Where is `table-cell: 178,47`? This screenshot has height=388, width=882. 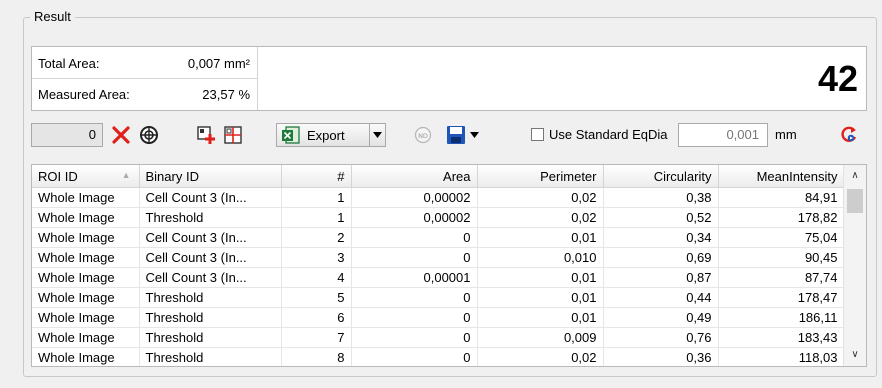 table-cell: 178,47 is located at coordinates (781, 297).